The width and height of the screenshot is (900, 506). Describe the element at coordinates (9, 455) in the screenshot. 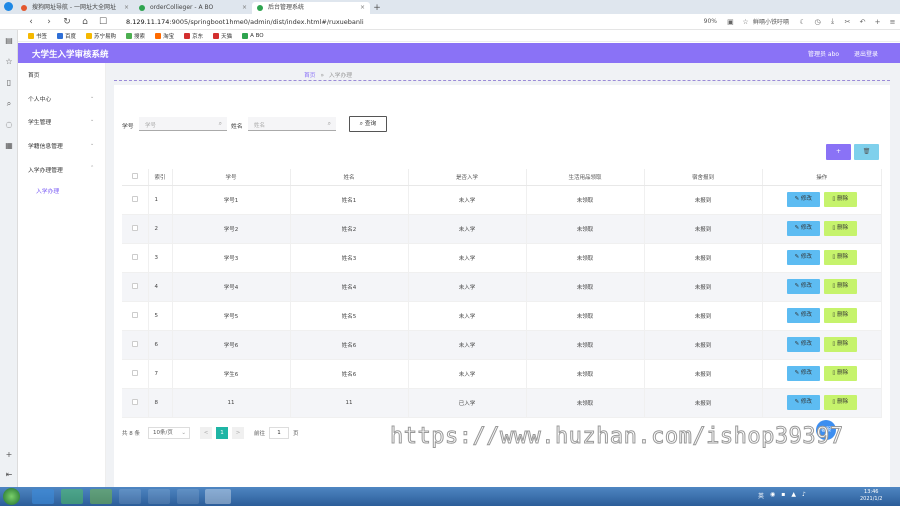

I see `add-sidebar-icon: +` at that location.